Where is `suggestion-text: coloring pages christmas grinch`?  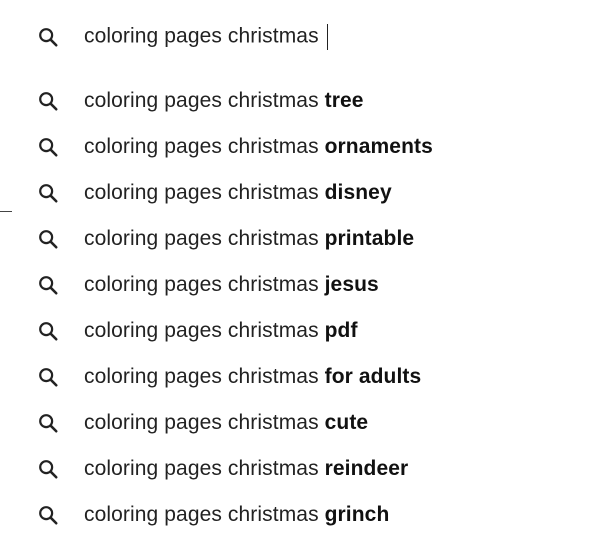 suggestion-text: coloring pages christmas grinch is located at coordinates (236, 515).